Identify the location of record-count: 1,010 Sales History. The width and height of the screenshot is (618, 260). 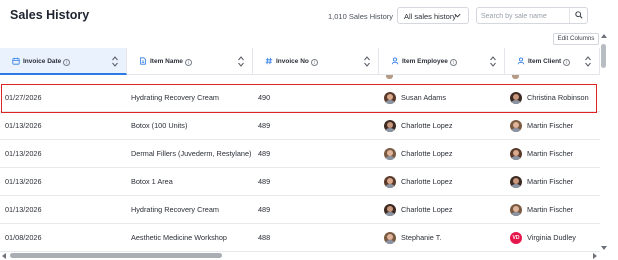
(361, 16).